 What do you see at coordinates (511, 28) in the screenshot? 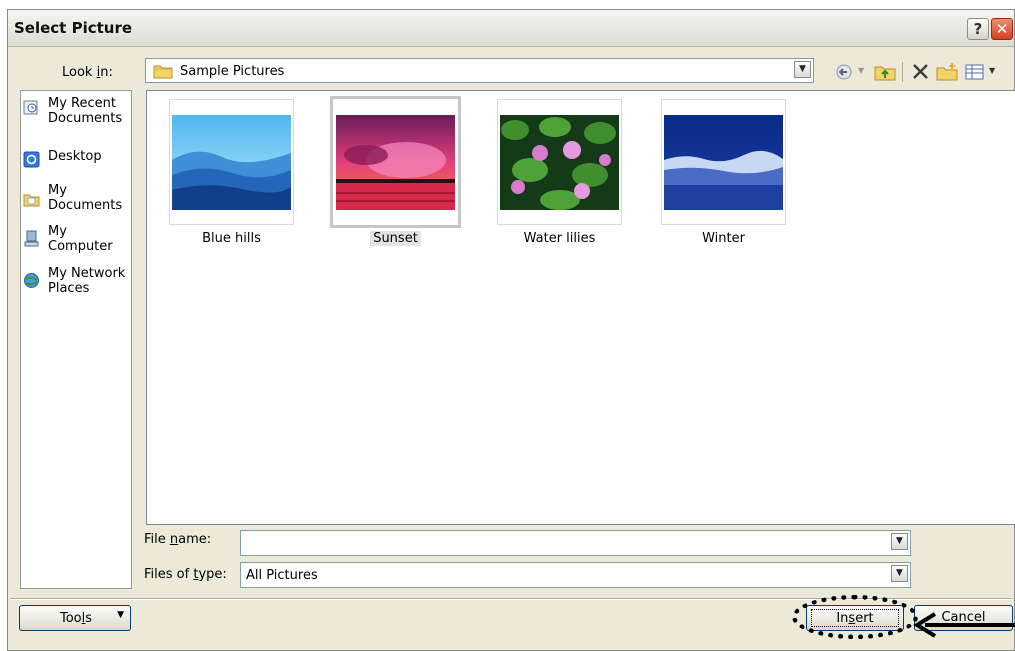
I see `title-bar: Select Picture ? ✕` at bounding box center [511, 28].